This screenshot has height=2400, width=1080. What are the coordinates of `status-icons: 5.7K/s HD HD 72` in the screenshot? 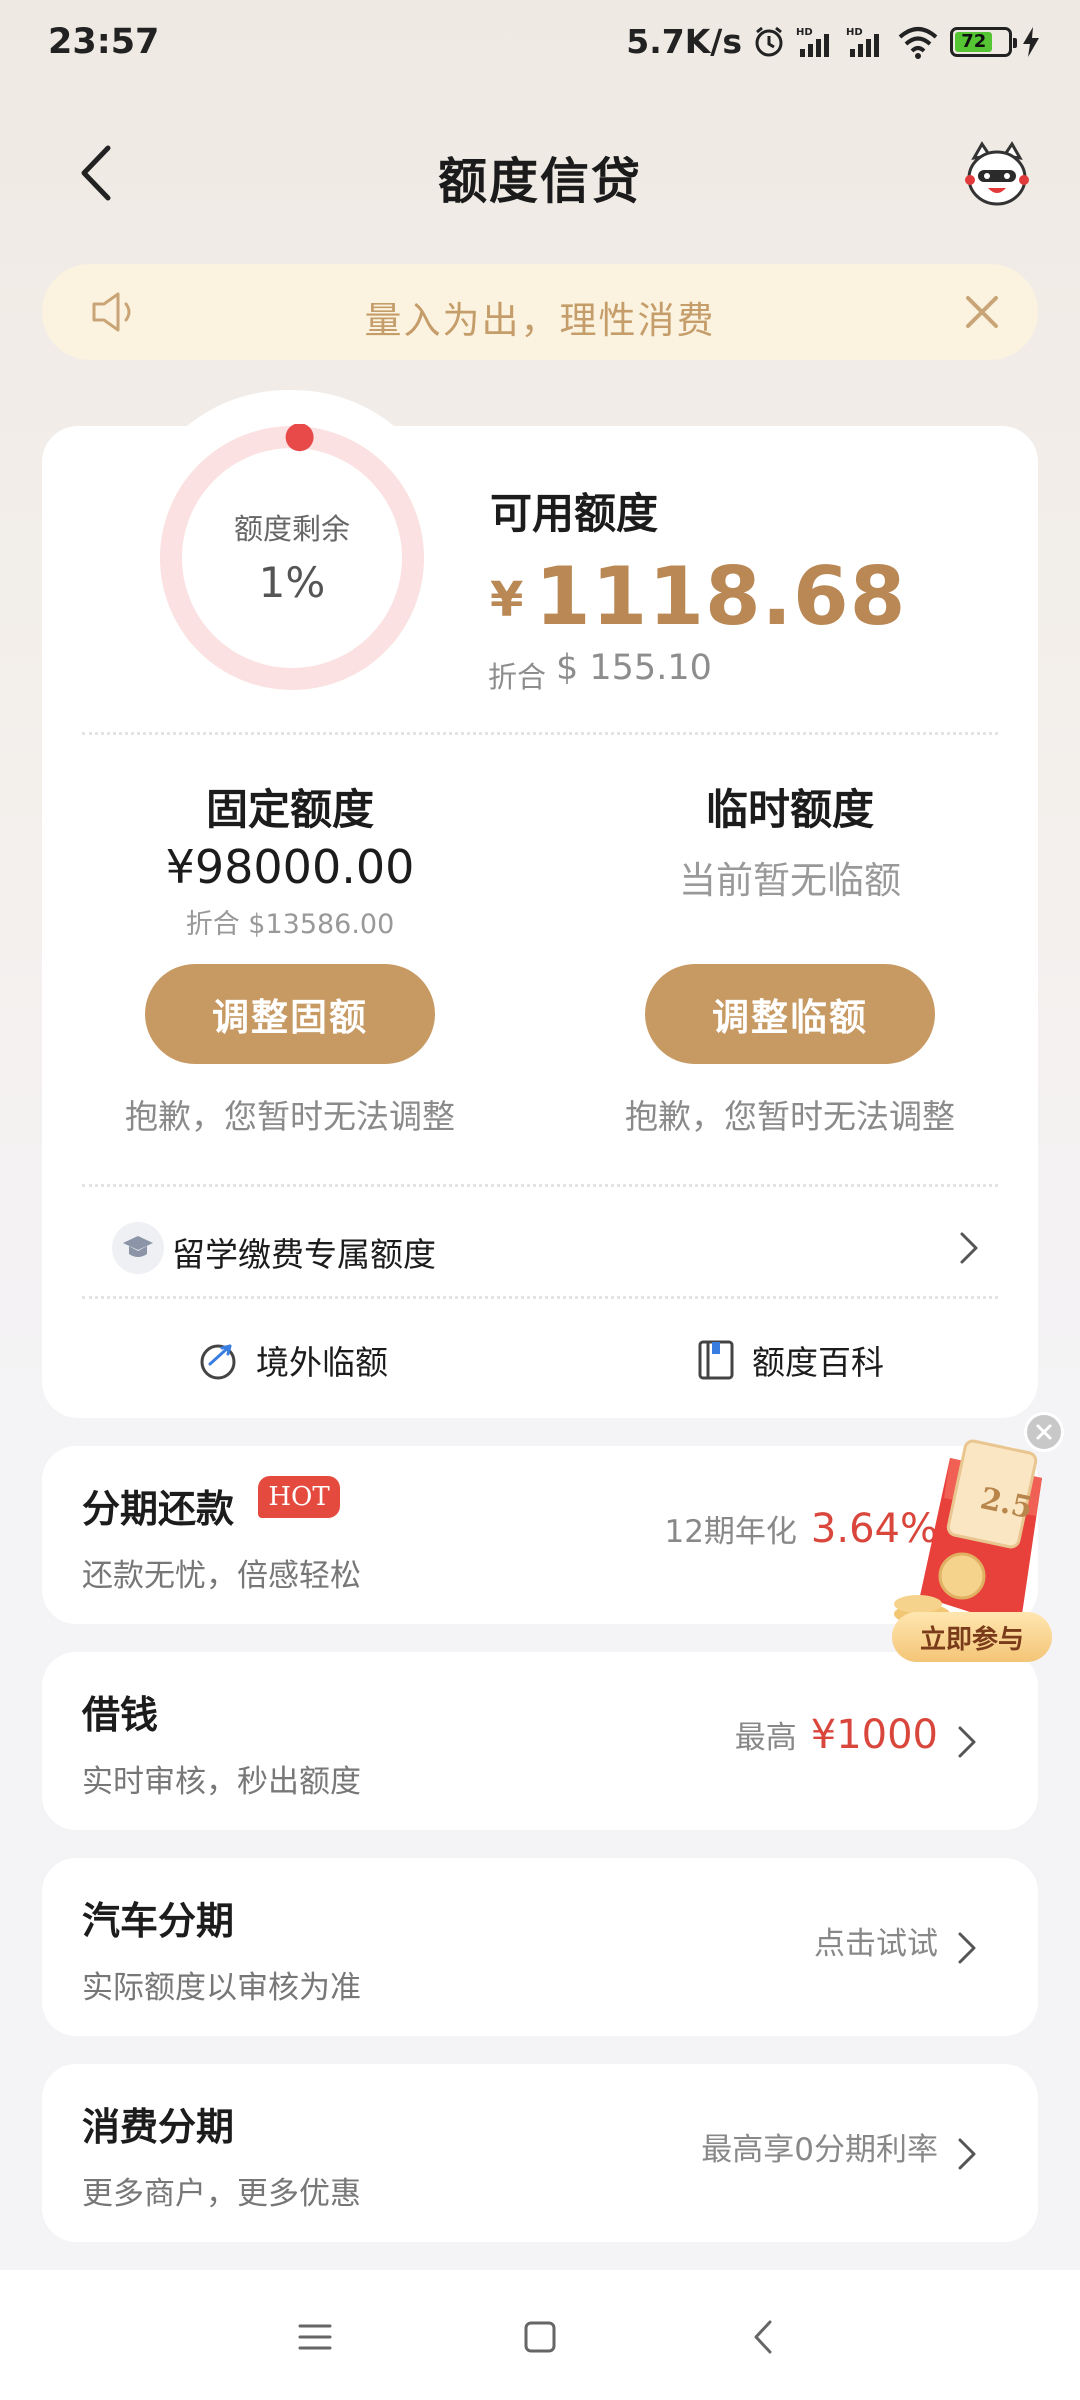 It's located at (833, 41).